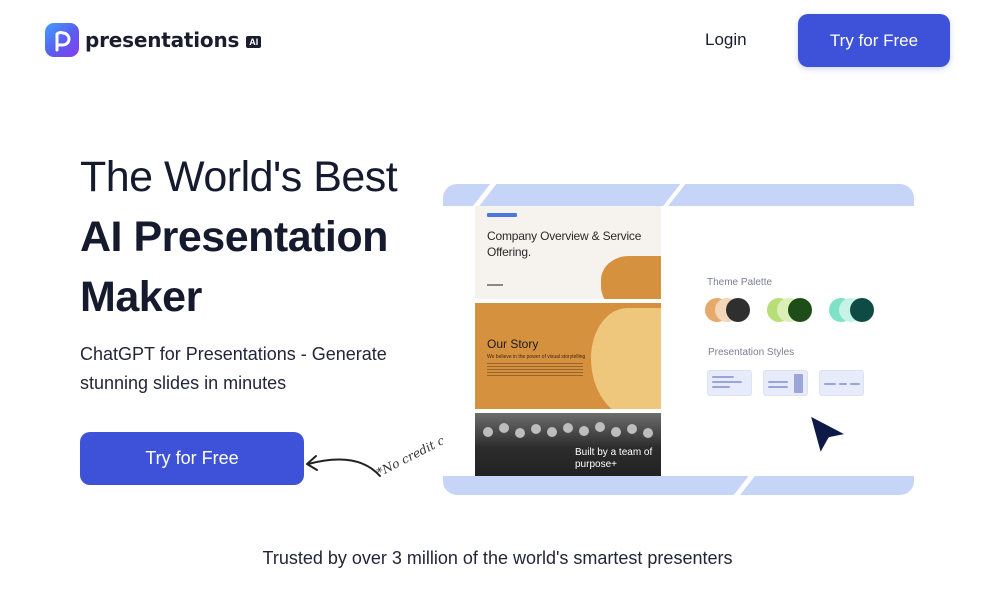 Image resolution: width=1000 pixels, height=597 pixels. I want to click on slide-thumbnail: Company Overview & Service Offering., so click(568, 252).